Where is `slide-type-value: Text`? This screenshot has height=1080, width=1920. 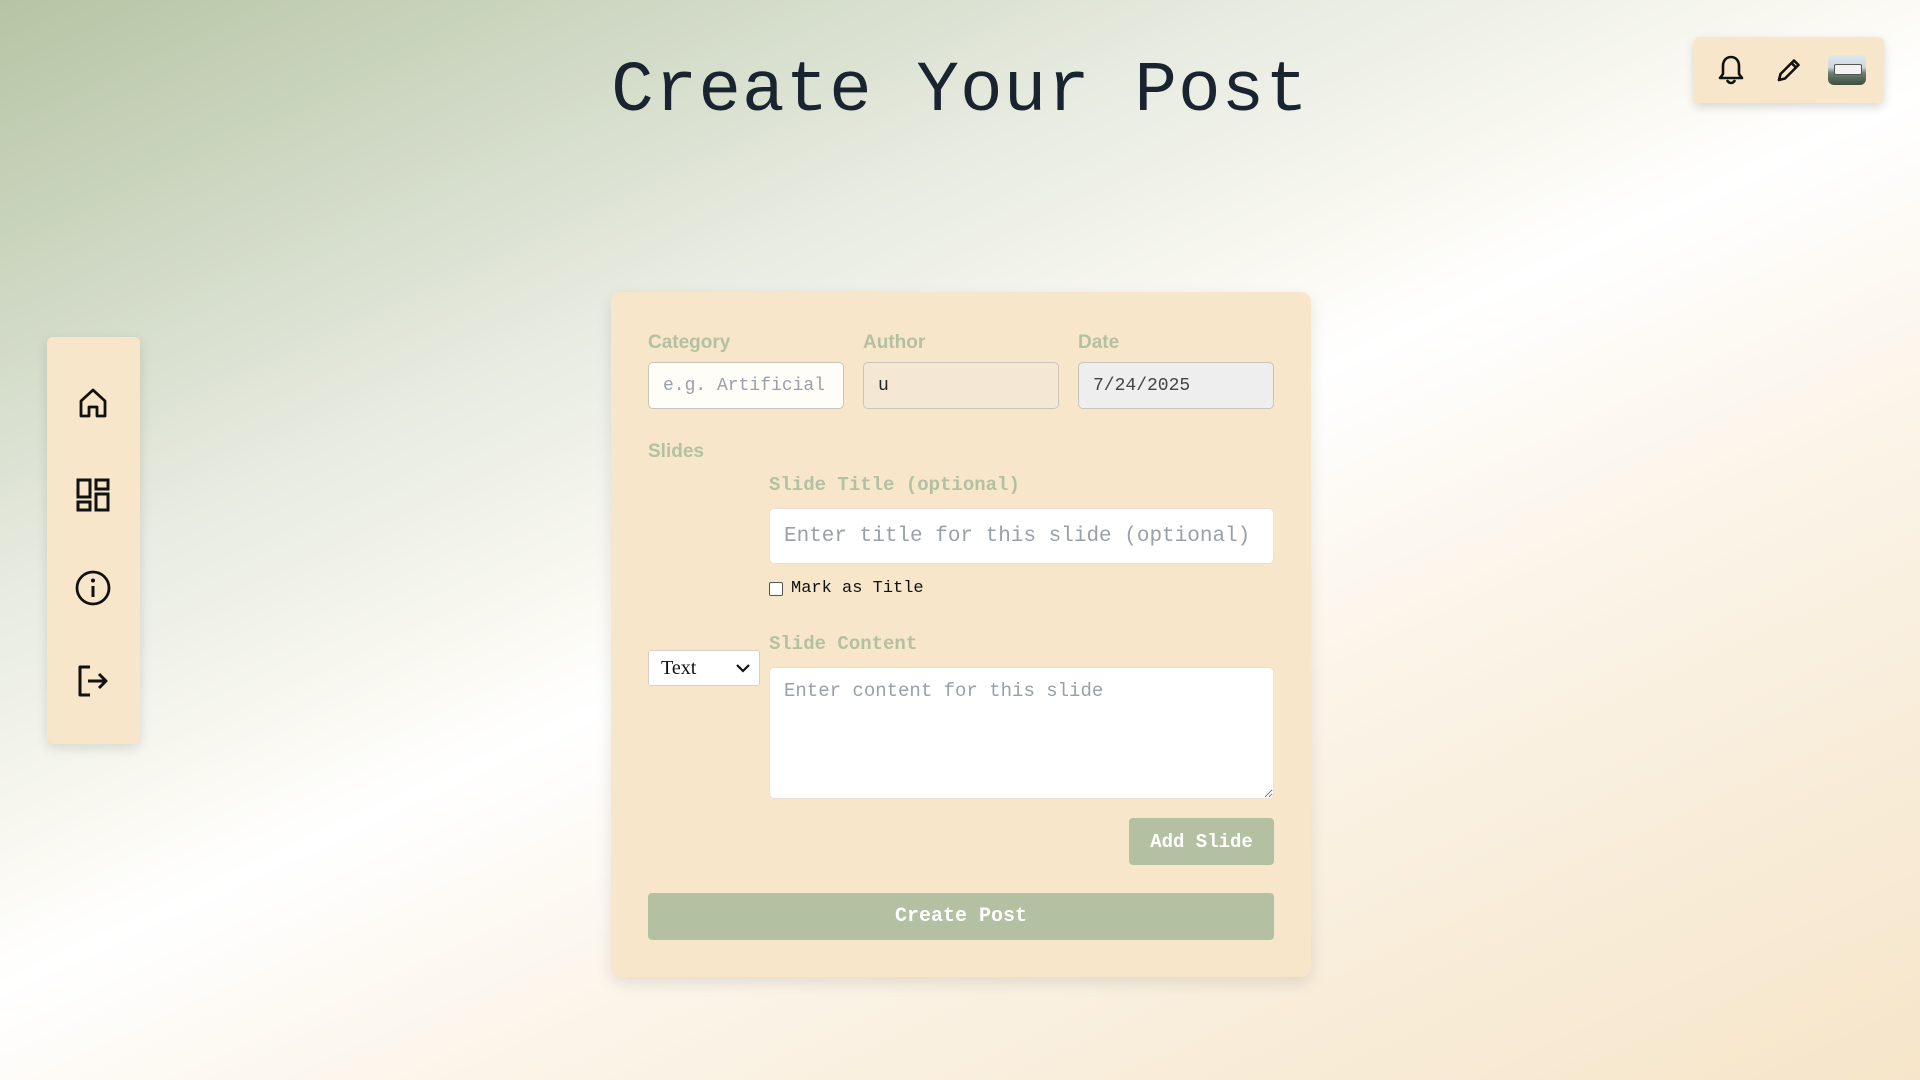 slide-type-value: Text is located at coordinates (679, 667).